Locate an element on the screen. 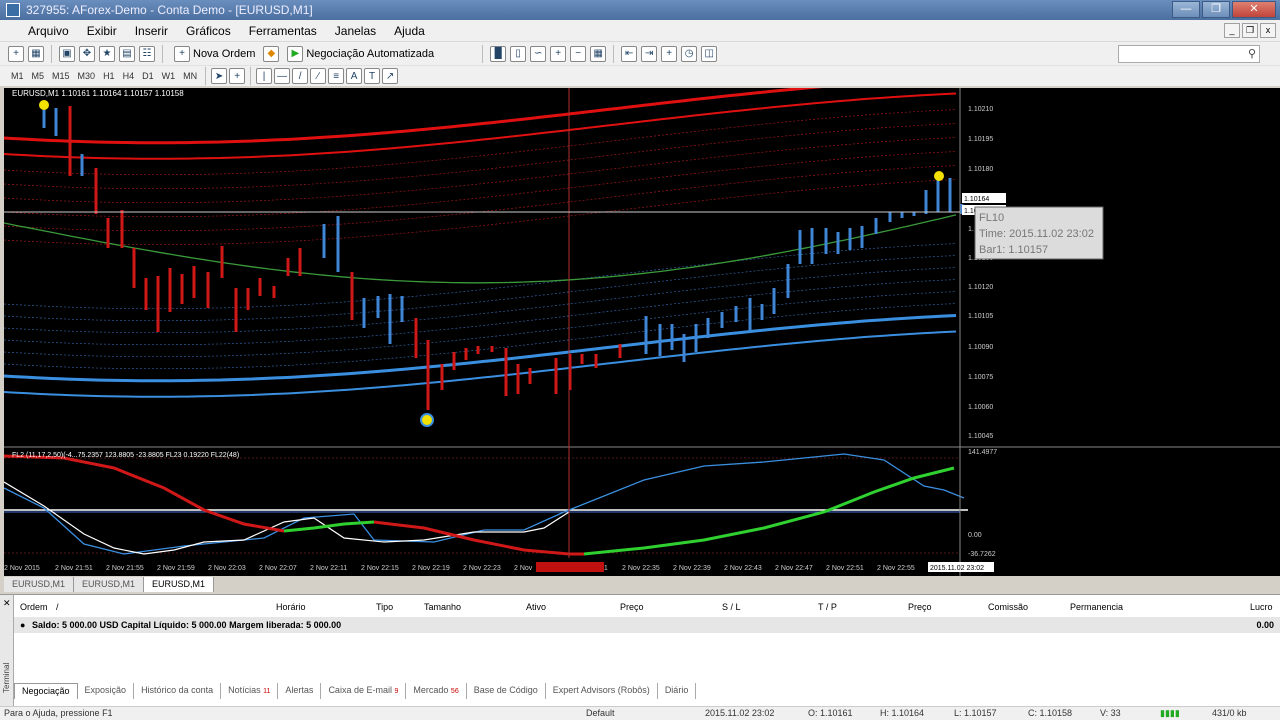  terminal-sidebar: ✕ Terminal is located at coordinates (7, 651).